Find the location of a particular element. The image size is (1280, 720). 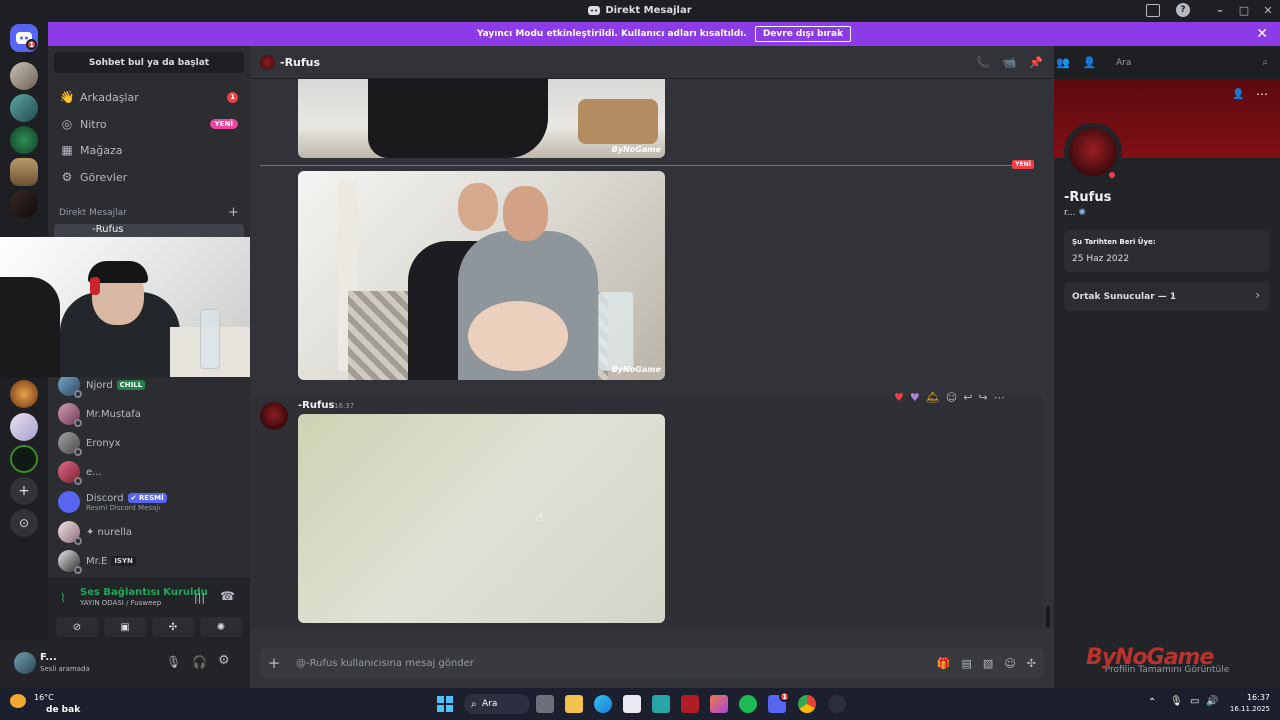

maximize-button: □ is located at coordinates (1244, 10).